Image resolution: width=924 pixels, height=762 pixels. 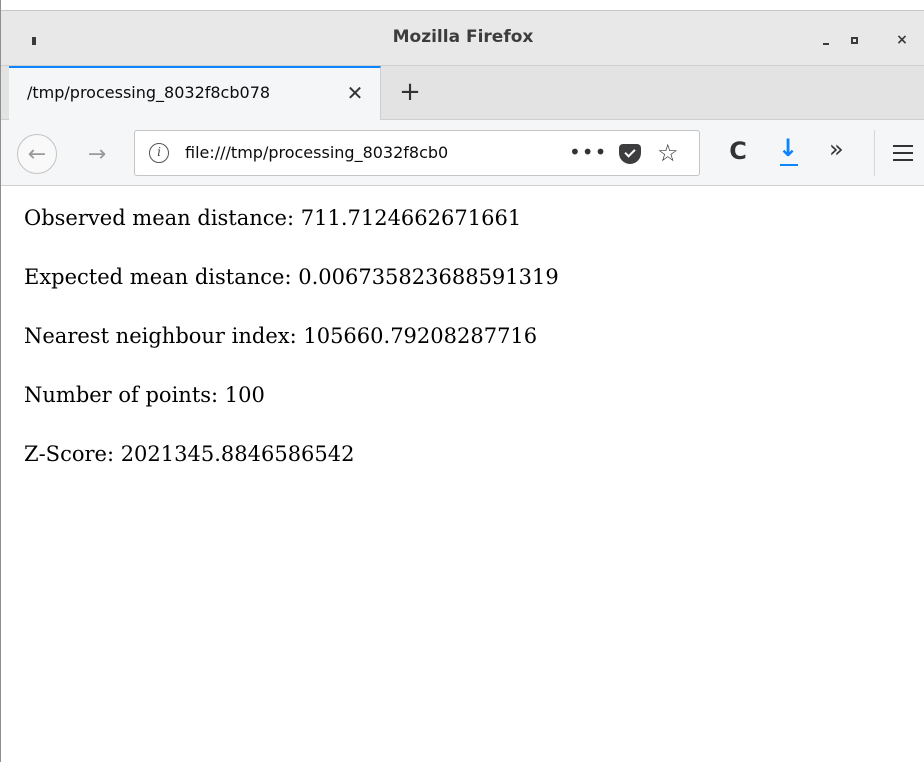 What do you see at coordinates (903, 153) in the screenshot?
I see `hamburger-menu-icon` at bounding box center [903, 153].